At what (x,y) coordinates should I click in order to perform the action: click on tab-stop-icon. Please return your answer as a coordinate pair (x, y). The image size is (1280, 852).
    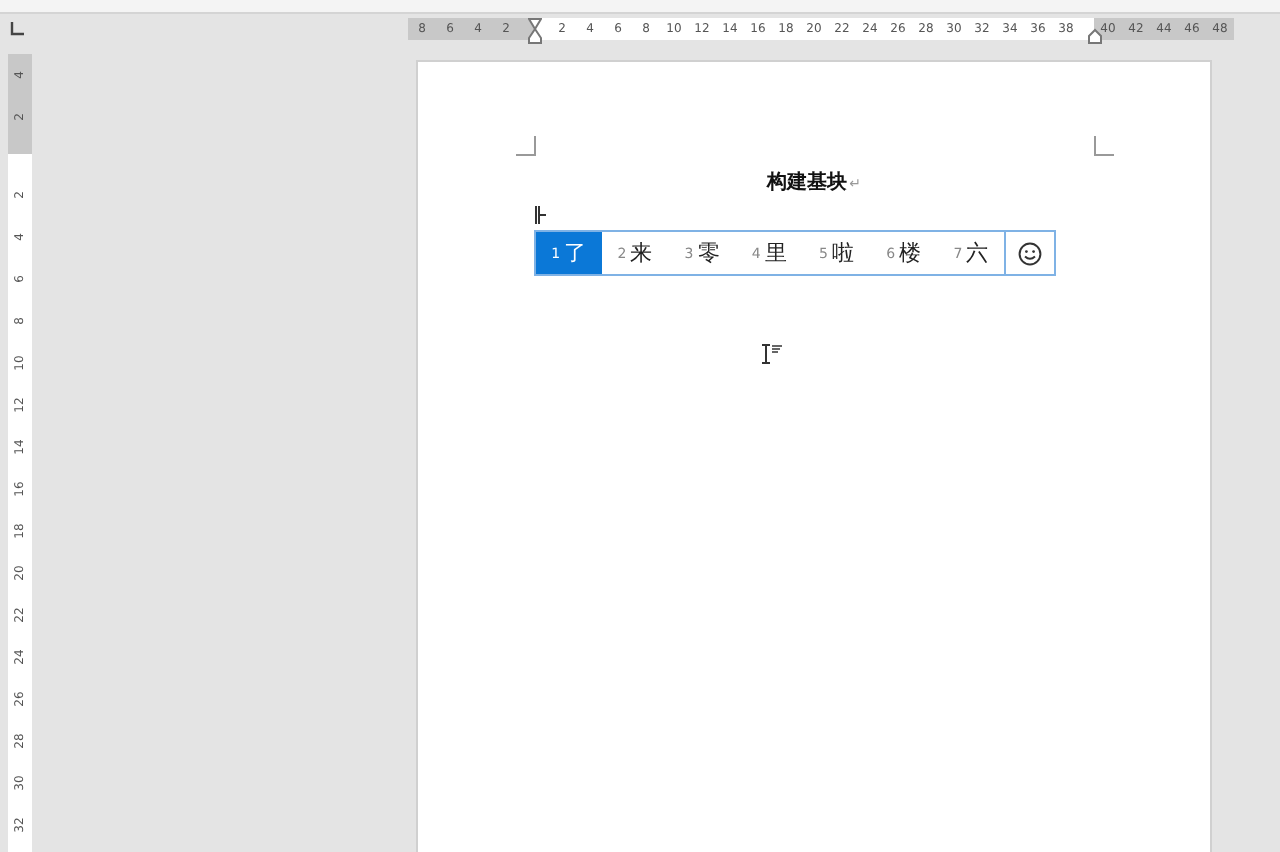
    Looking at the image, I should click on (17, 29).